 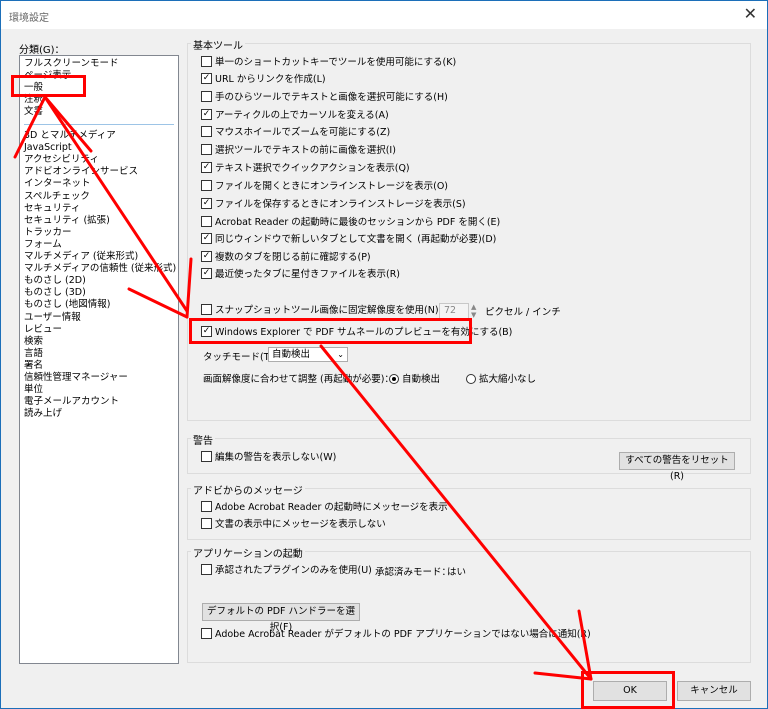 What do you see at coordinates (263, 80) in the screenshot?
I see `basic-tool-option: ✓ URL からリンクを作成(L)` at bounding box center [263, 80].